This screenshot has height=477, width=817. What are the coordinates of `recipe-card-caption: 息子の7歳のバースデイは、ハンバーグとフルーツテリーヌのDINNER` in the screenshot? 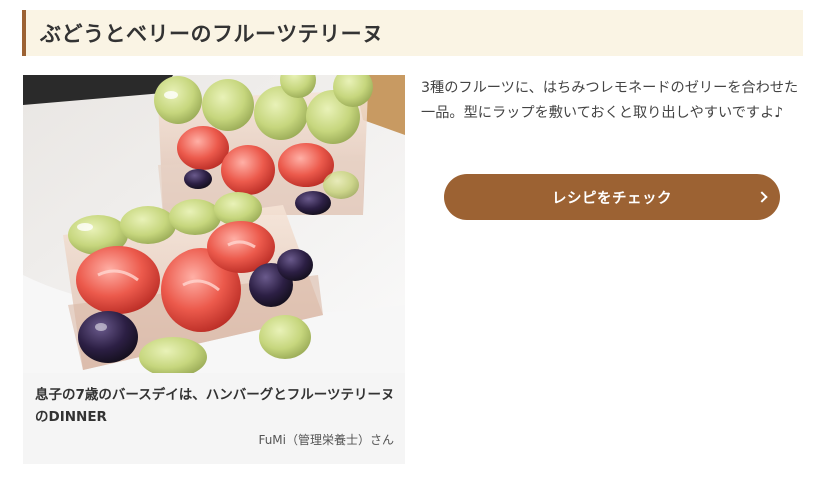 It's located at (217, 406).